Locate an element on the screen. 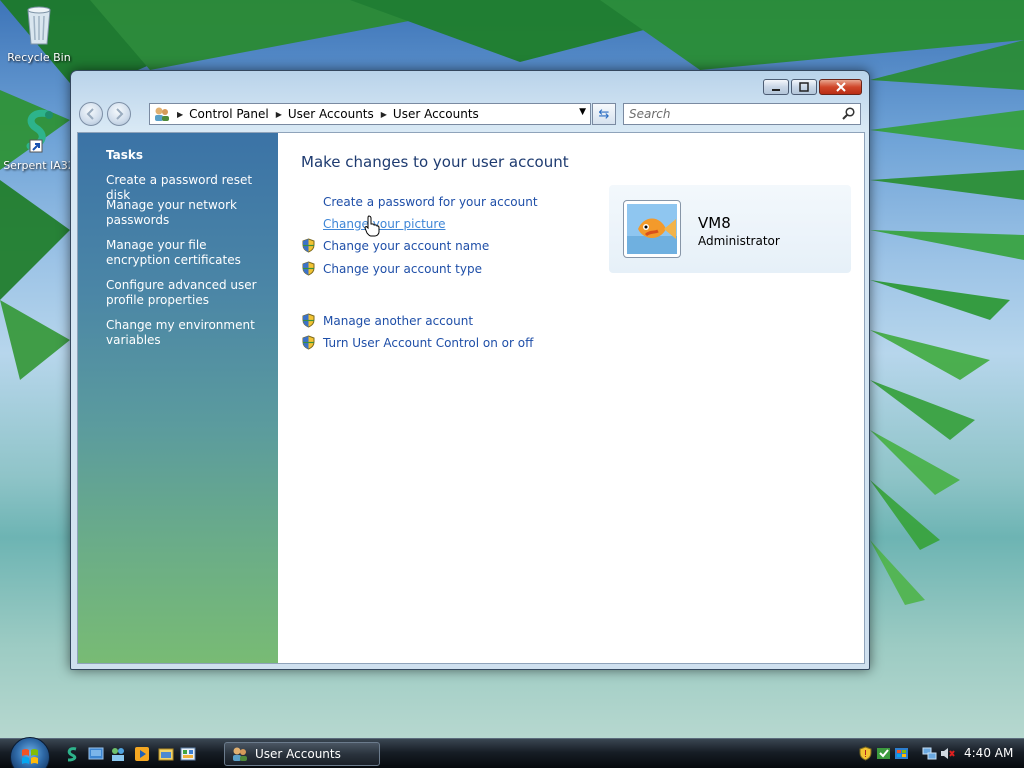 This screenshot has height=768, width=1024. refresh-button: ⇆ is located at coordinates (604, 114).